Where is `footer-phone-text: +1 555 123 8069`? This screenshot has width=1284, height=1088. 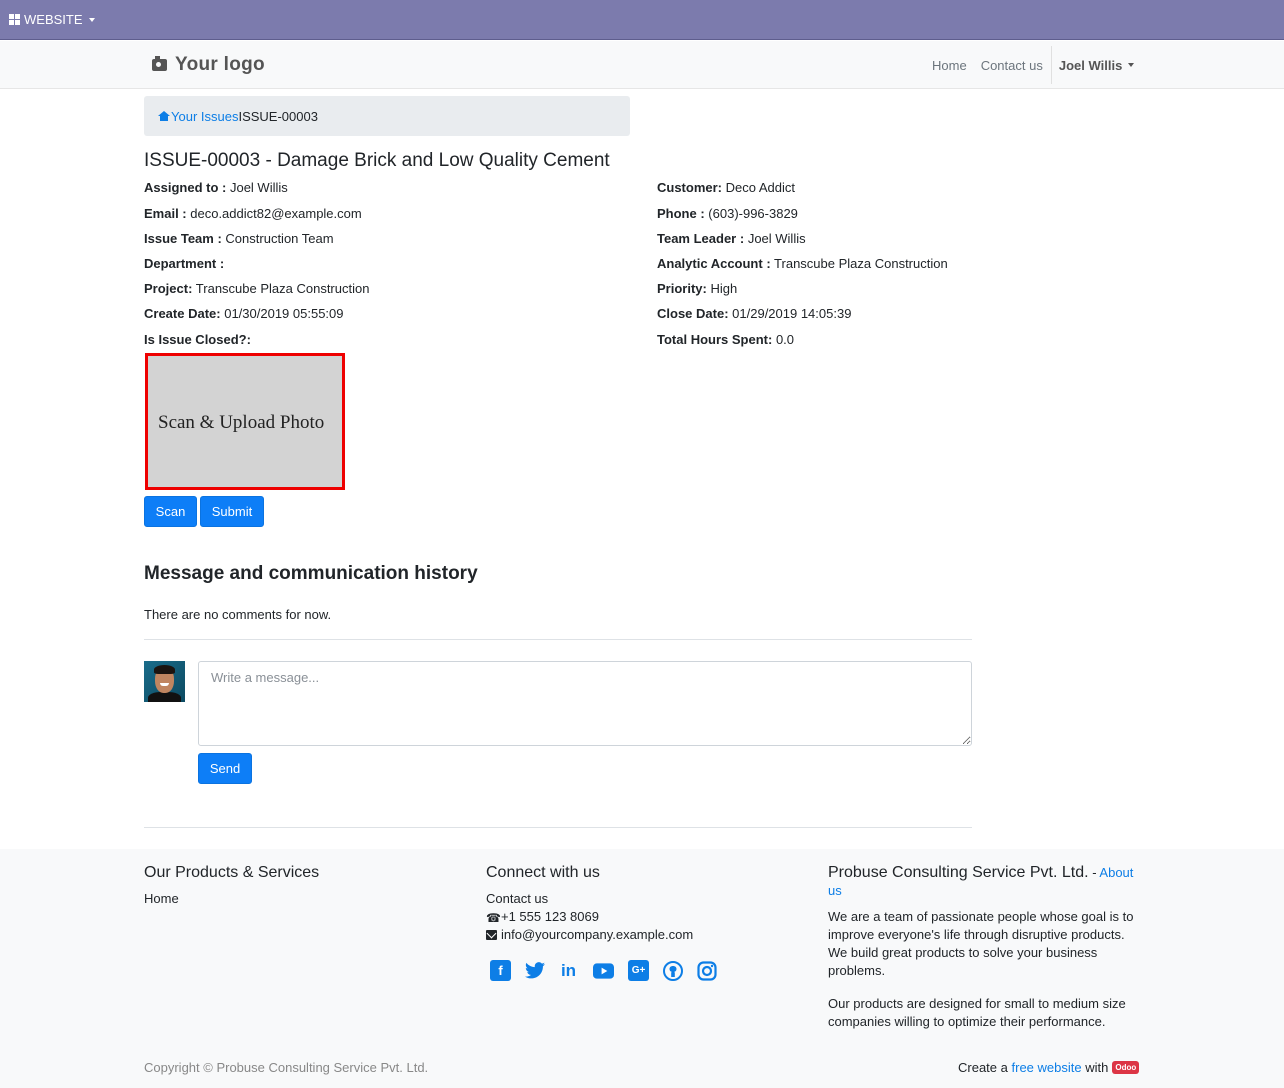 footer-phone-text: +1 555 123 8069 is located at coordinates (550, 916).